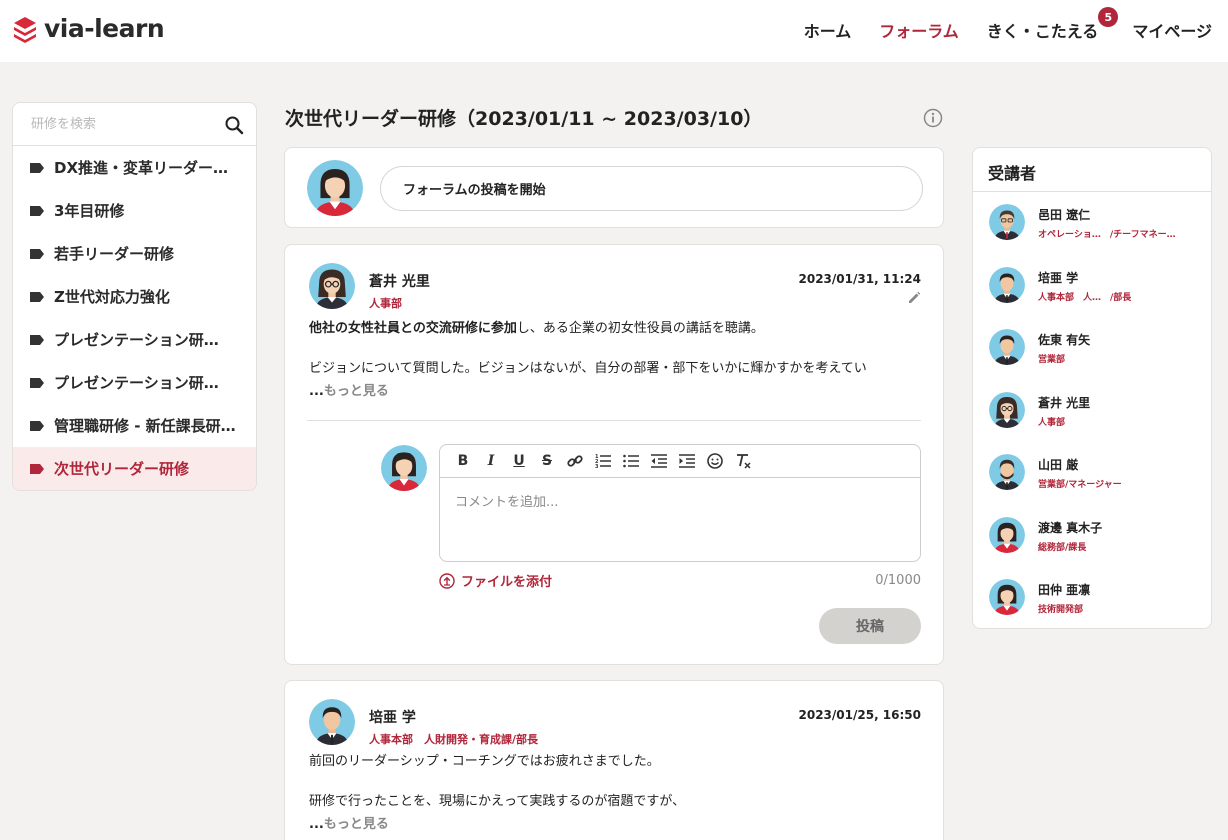  I want to click on logo: via-learn, so click(88, 28).